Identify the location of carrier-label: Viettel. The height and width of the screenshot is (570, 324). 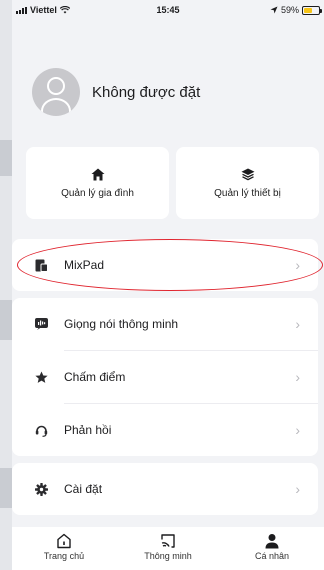
(43, 10).